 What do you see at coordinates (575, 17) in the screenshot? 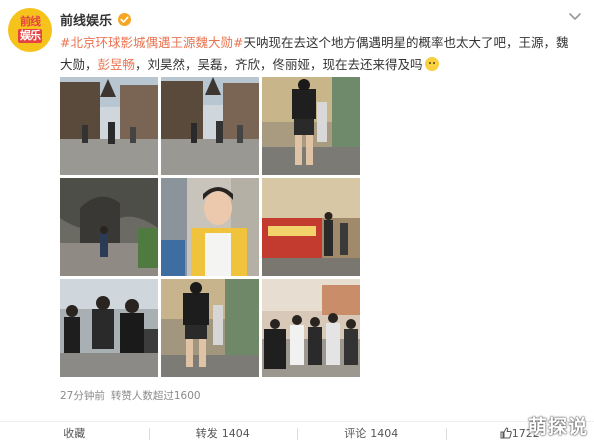
I see `chevron-down-icon` at bounding box center [575, 17].